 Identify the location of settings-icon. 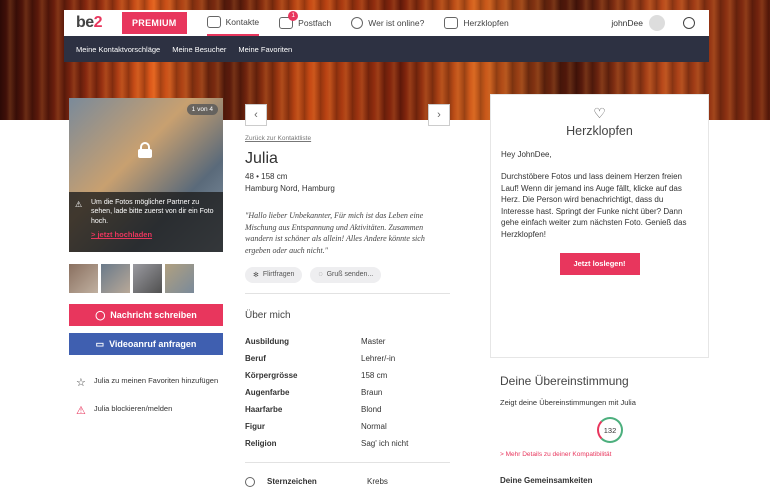
(689, 23).